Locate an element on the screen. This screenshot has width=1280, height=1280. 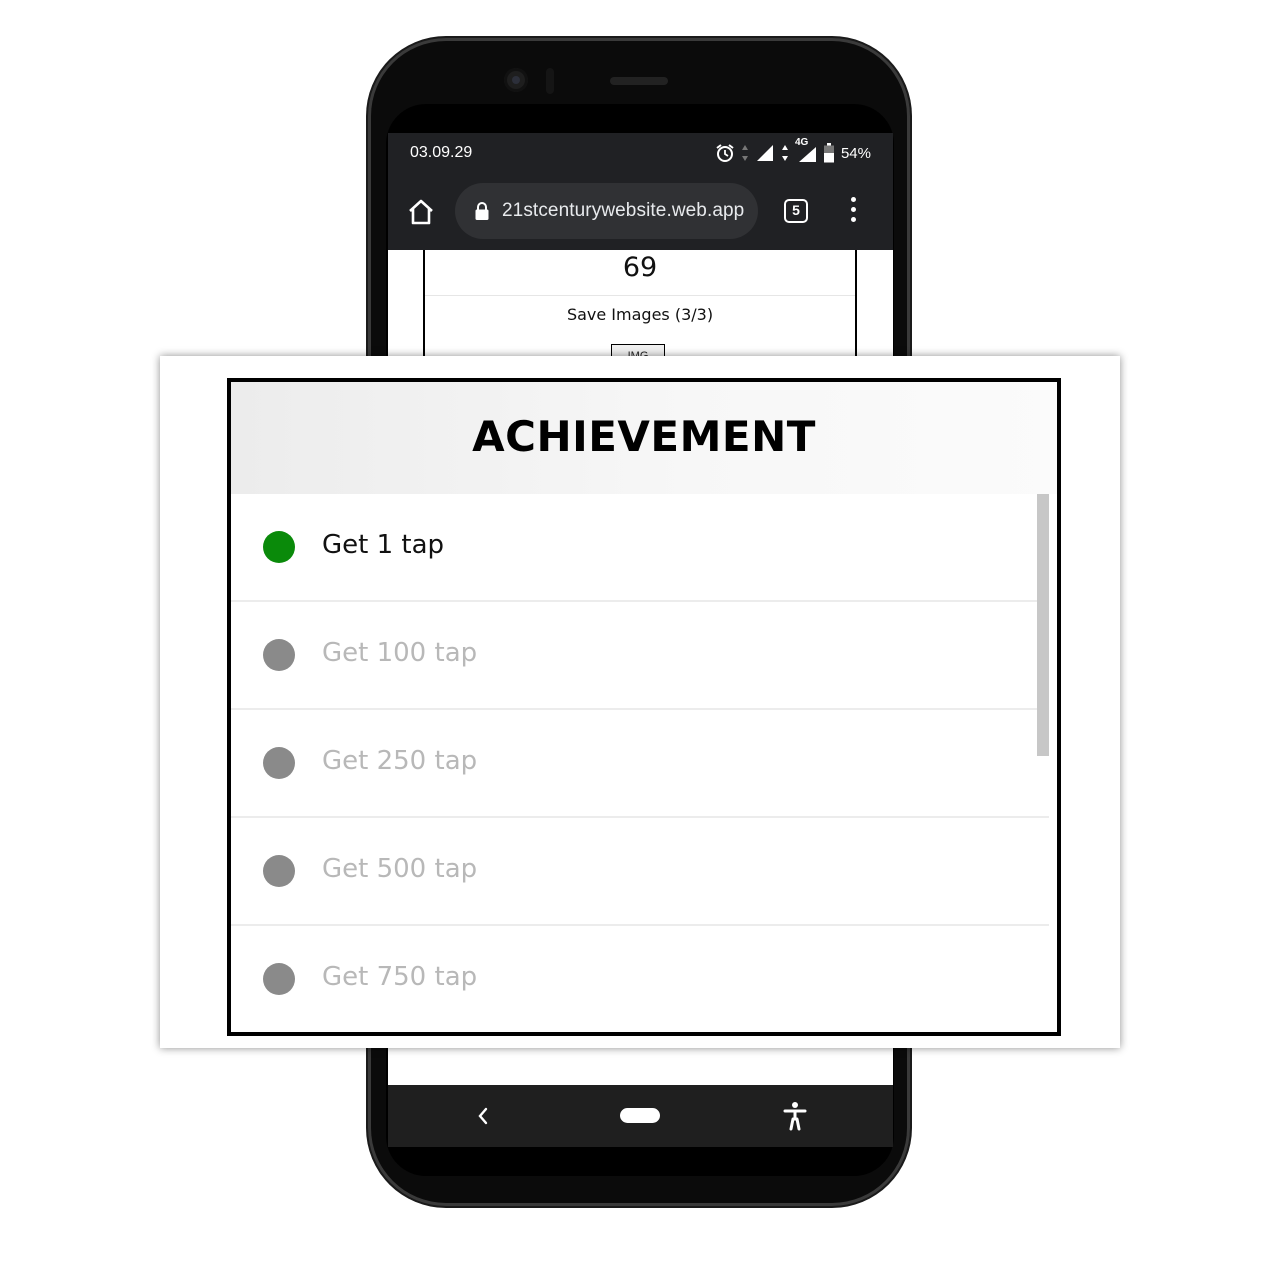
battery-icon is located at coordinates (828, 153).